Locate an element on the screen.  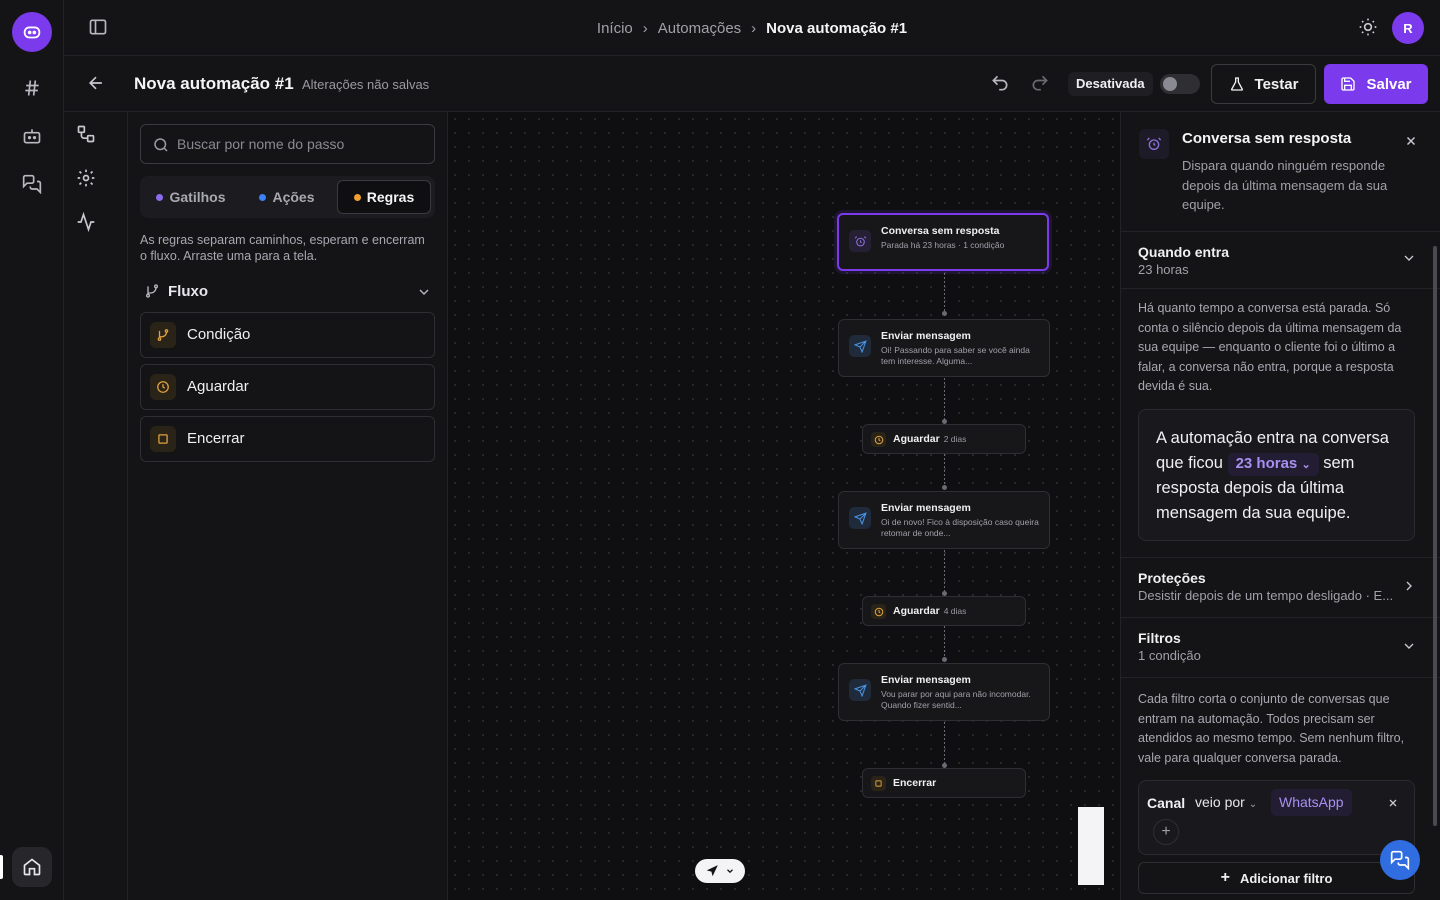
node-desc: 4 dias is located at coordinates (955, 611).